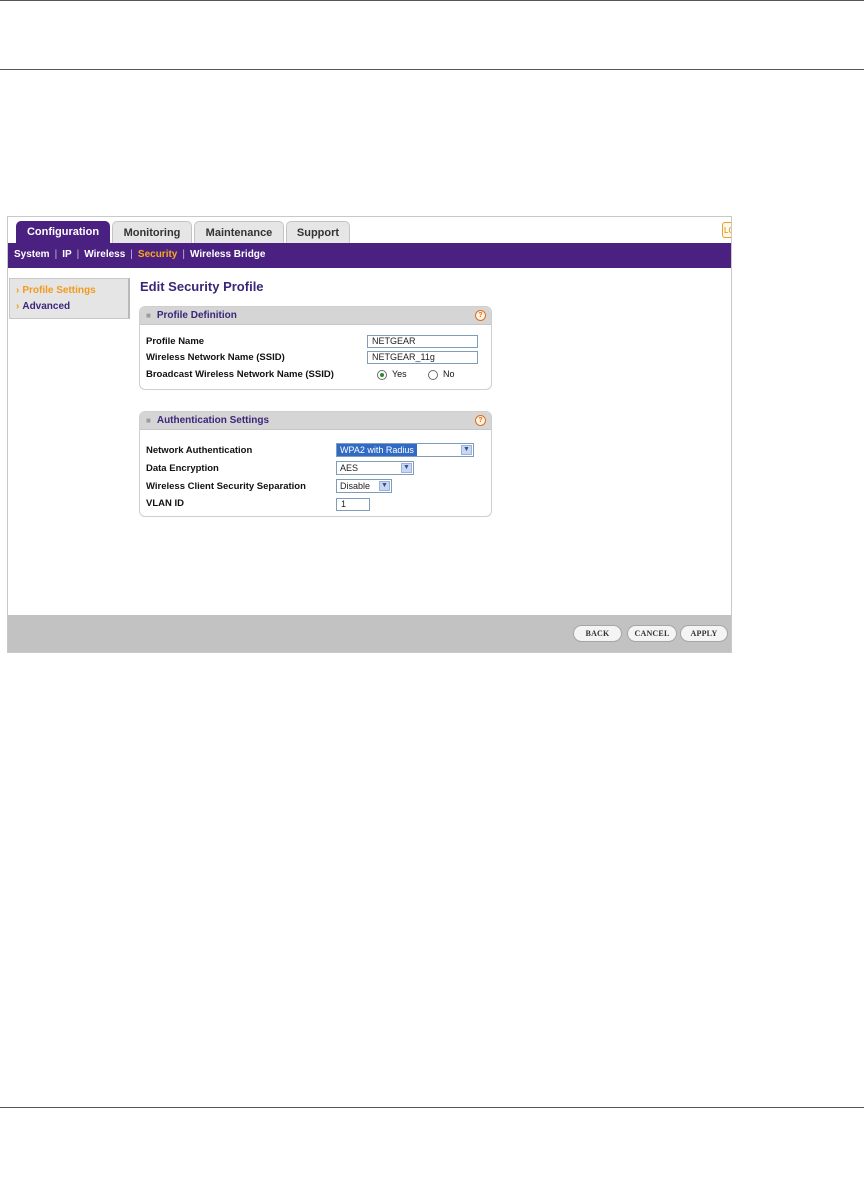 This screenshot has width=864, height=1184. Describe the element at coordinates (152, 232) in the screenshot. I see `tab-monitoring: Monitoring` at that location.